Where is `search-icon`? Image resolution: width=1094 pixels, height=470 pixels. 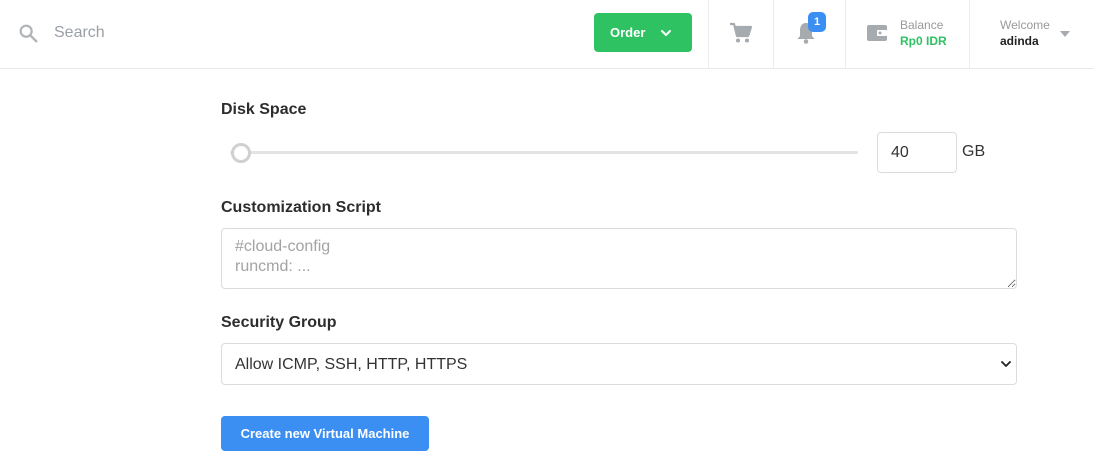
search-icon is located at coordinates (28, 33).